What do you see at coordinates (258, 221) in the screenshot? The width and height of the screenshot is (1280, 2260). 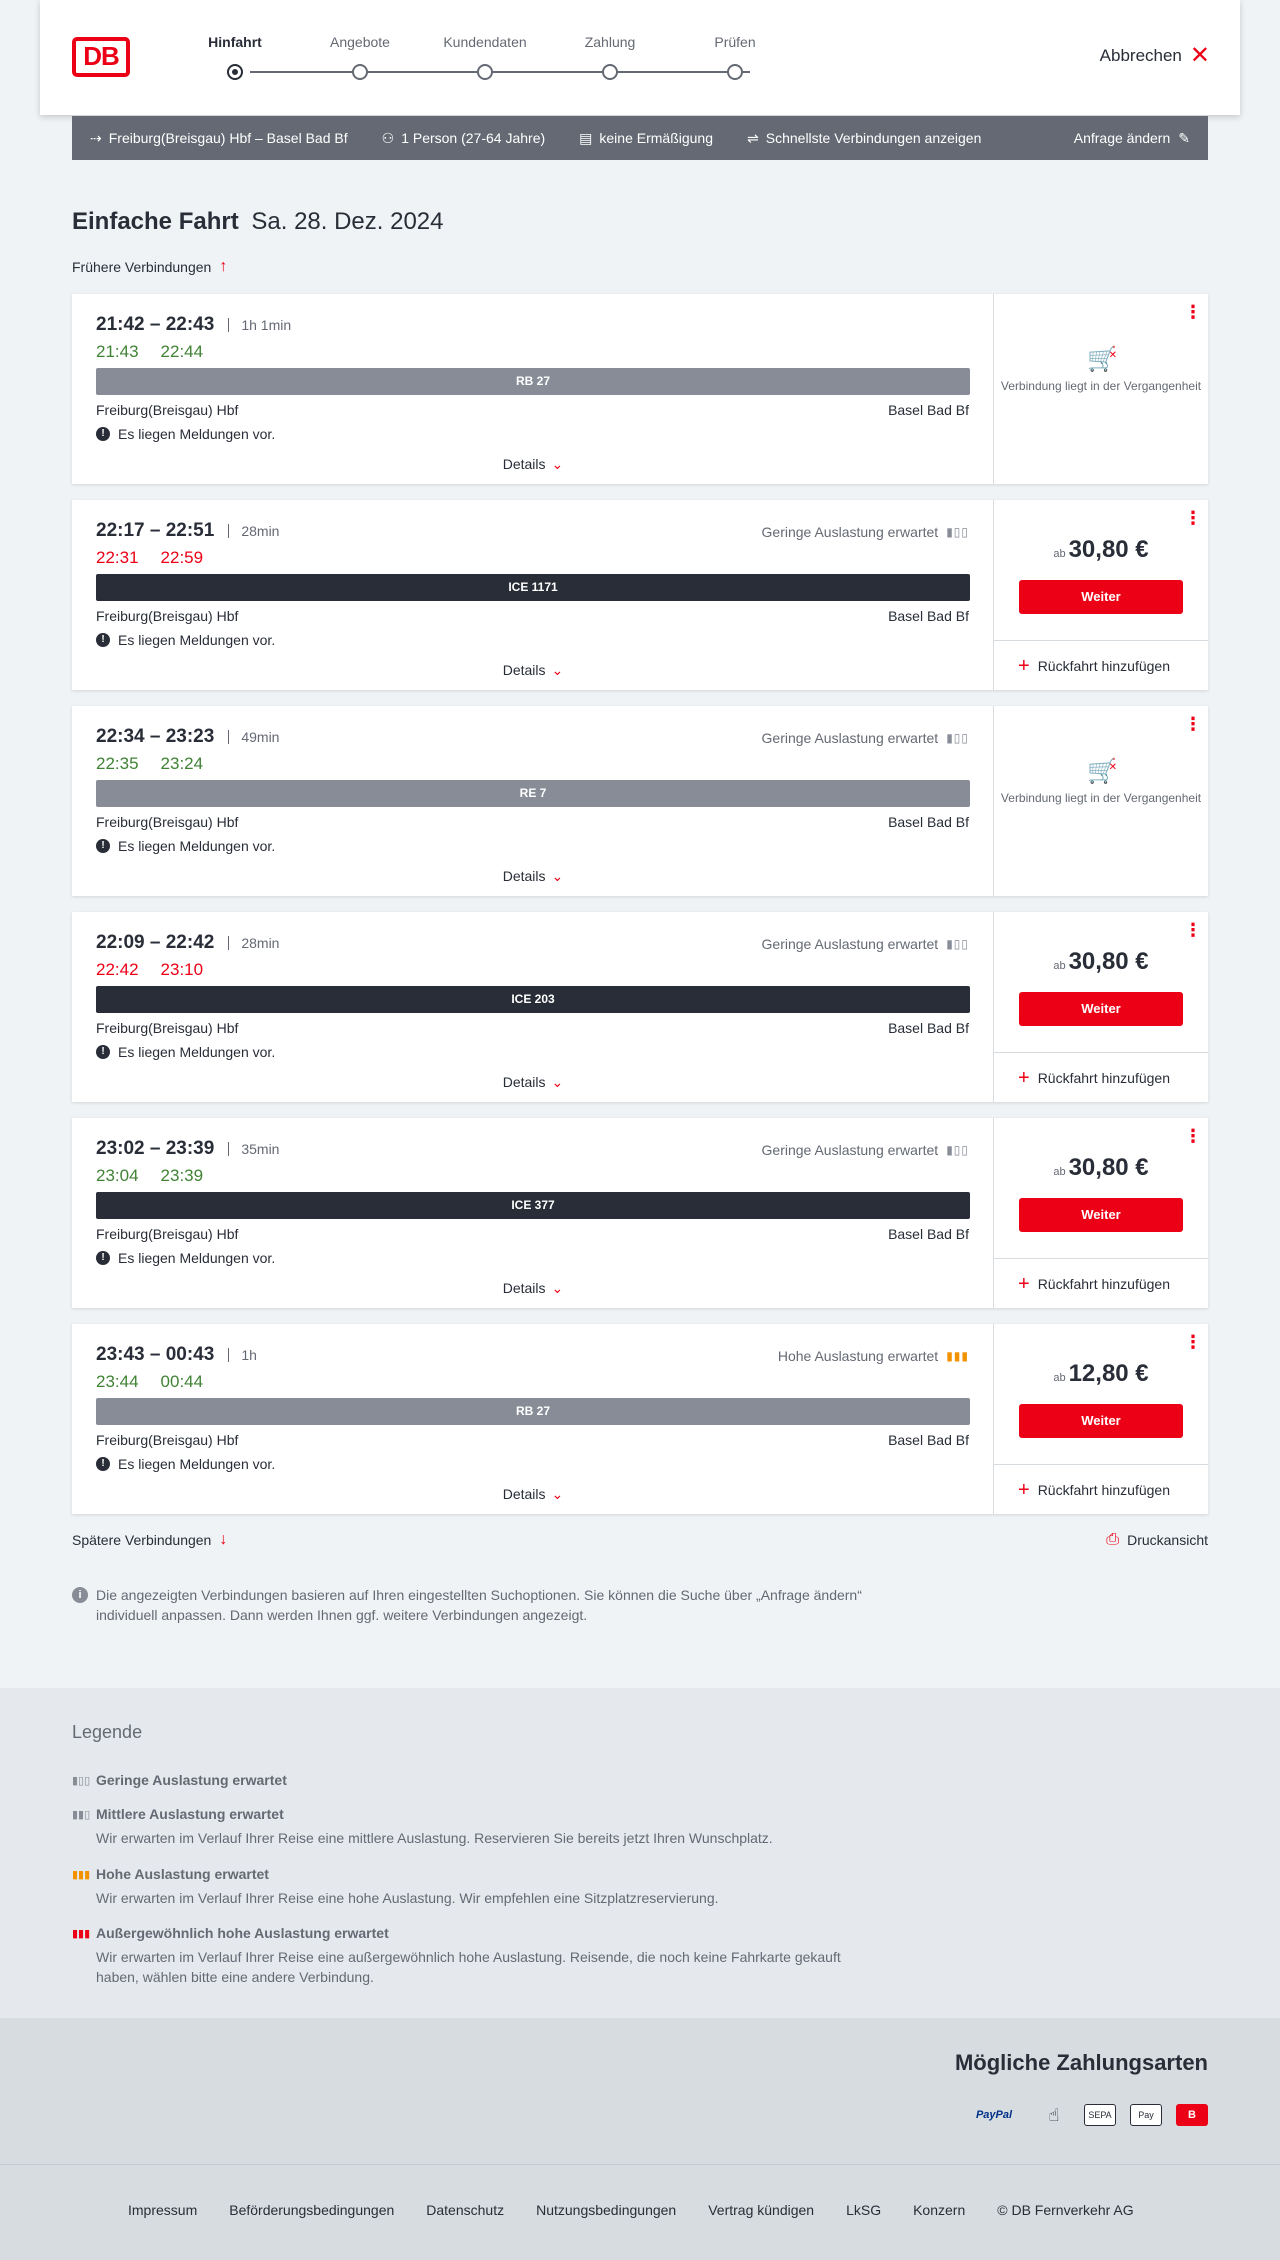 I see `page-title: Einfache Fahrt Sa. 28. Dez. 2024` at bounding box center [258, 221].